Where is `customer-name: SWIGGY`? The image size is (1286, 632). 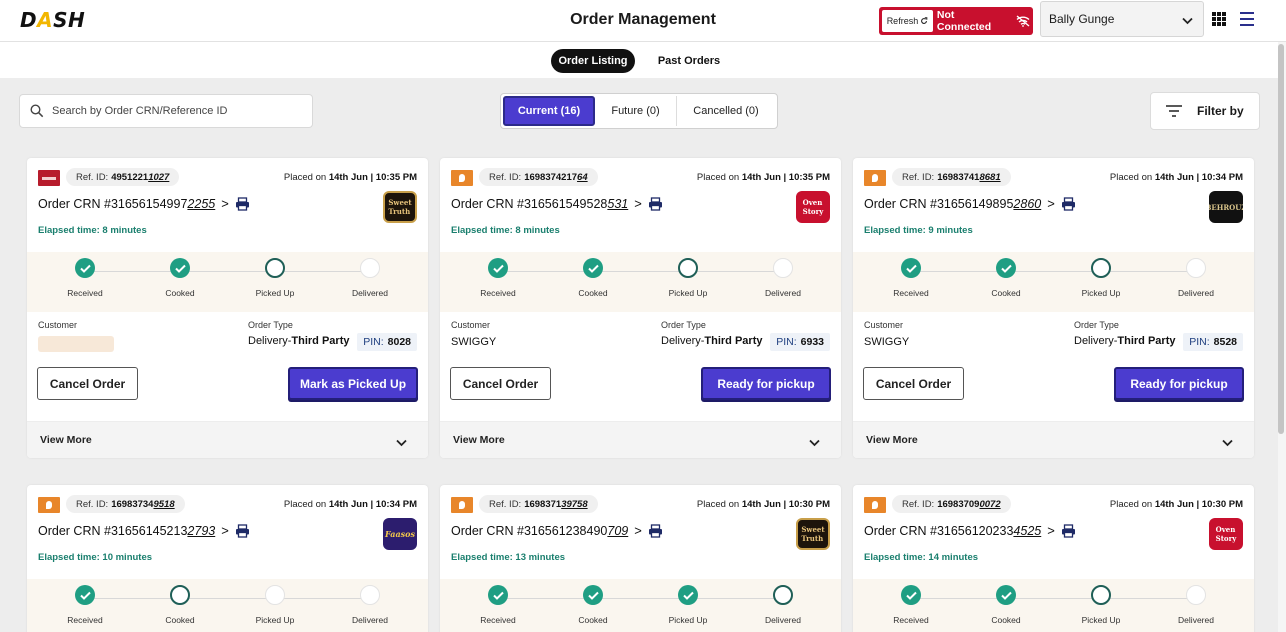
customer-name: SWIGGY is located at coordinates (474, 342).